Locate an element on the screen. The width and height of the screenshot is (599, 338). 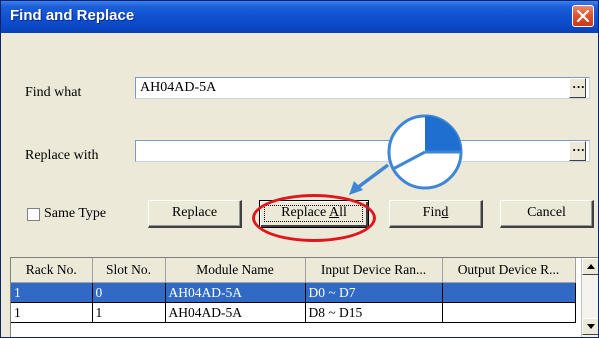
pointer-arrow-icon is located at coordinates (369, 179).